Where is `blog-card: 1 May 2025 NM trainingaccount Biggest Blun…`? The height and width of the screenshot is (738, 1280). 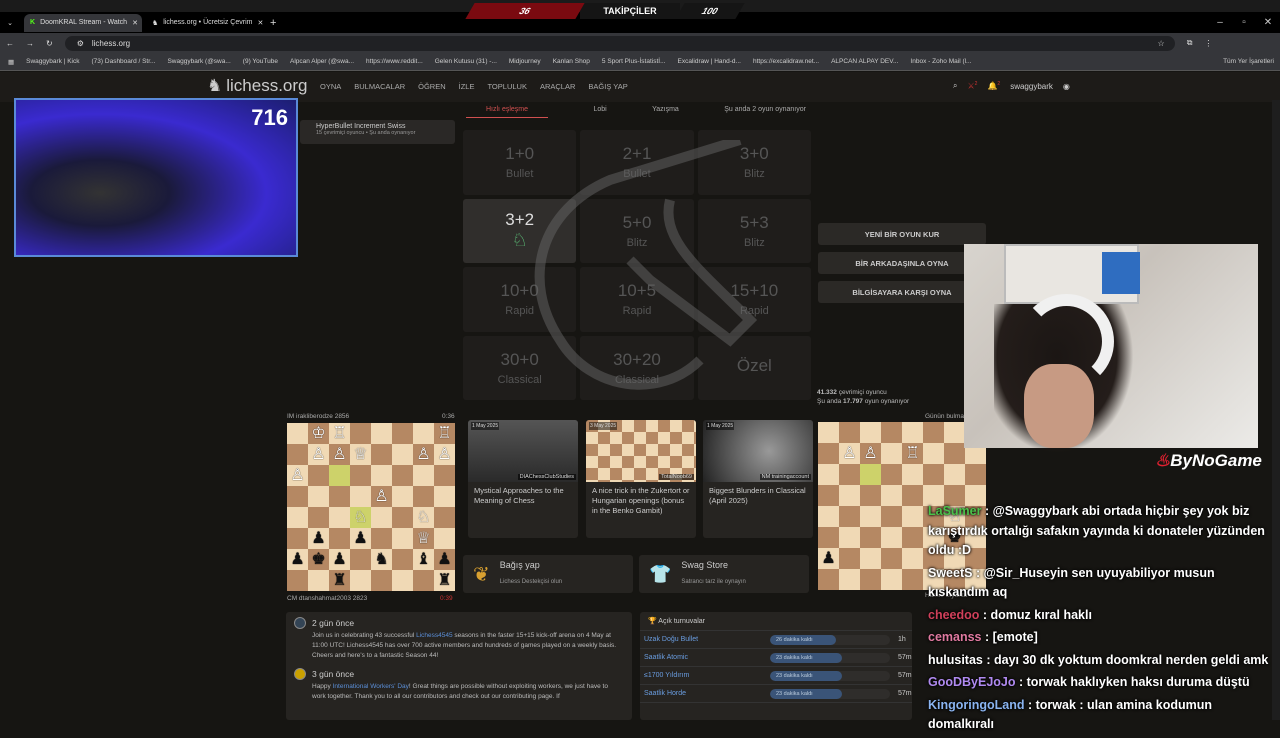
blog-card: 1 May 2025 NM trainingaccount Biggest Blun… is located at coordinates (758, 479).